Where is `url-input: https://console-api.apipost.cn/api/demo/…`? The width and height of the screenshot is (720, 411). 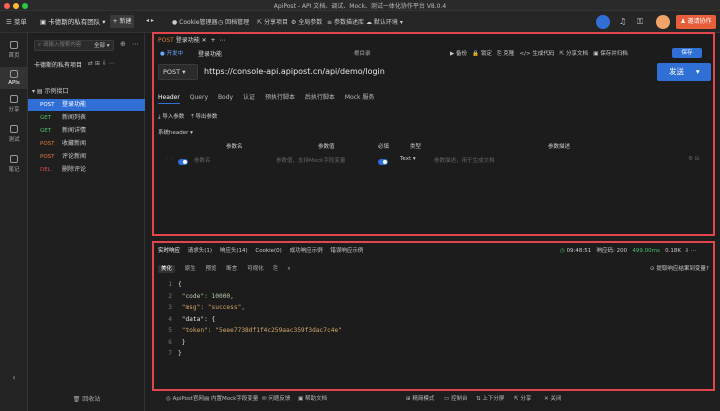 url-input: https://console-api.apipost.cn/api/demo/… is located at coordinates (294, 71).